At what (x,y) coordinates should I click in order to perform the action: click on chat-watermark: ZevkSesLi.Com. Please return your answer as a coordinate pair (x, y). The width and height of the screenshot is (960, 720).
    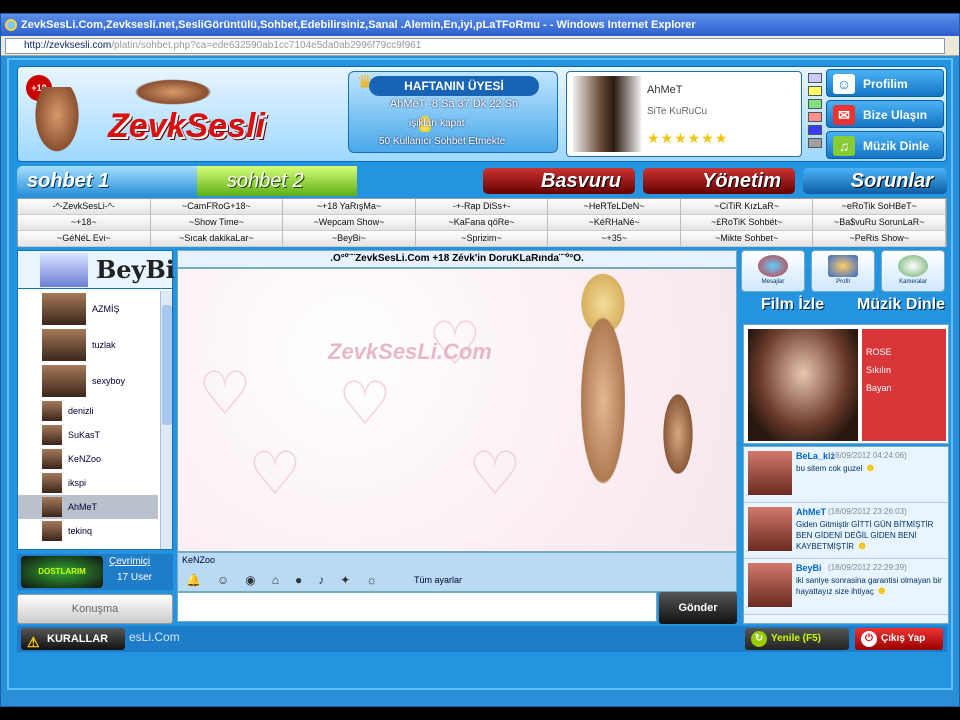
    Looking at the image, I should click on (410, 351).